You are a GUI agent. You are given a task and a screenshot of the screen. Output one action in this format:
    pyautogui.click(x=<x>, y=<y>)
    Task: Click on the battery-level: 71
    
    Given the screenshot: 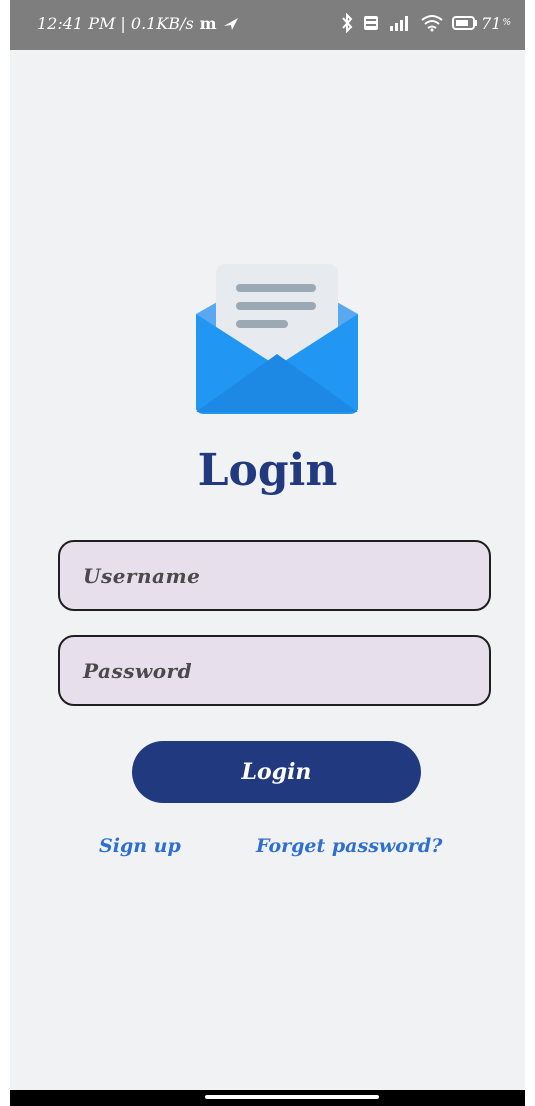 What is the action you would take?
    pyautogui.click(x=491, y=23)
    